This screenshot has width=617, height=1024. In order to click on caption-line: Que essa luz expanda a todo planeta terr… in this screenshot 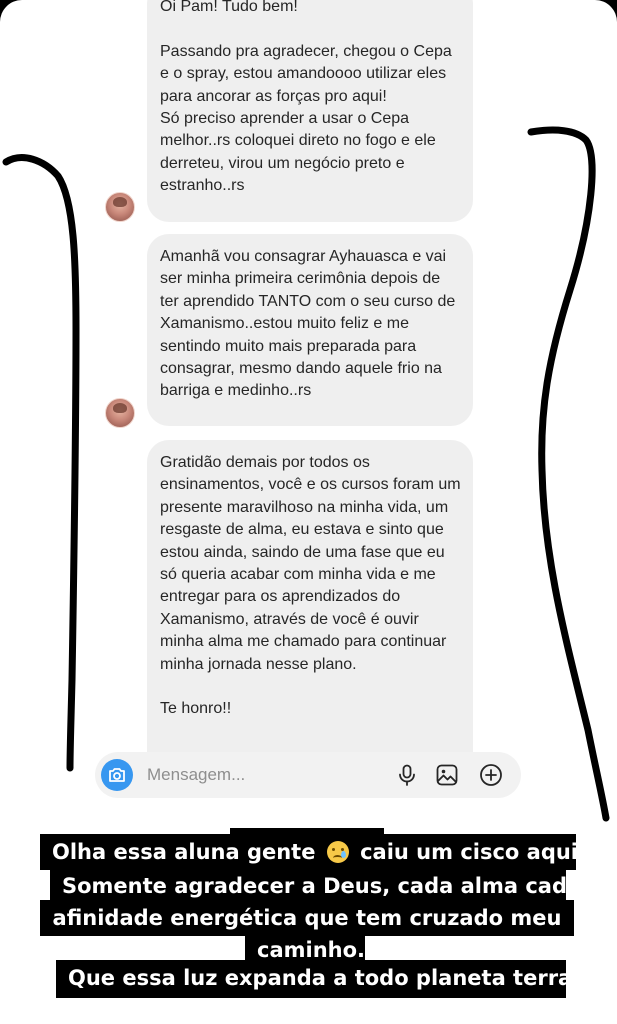, I will do `click(318, 979)`.